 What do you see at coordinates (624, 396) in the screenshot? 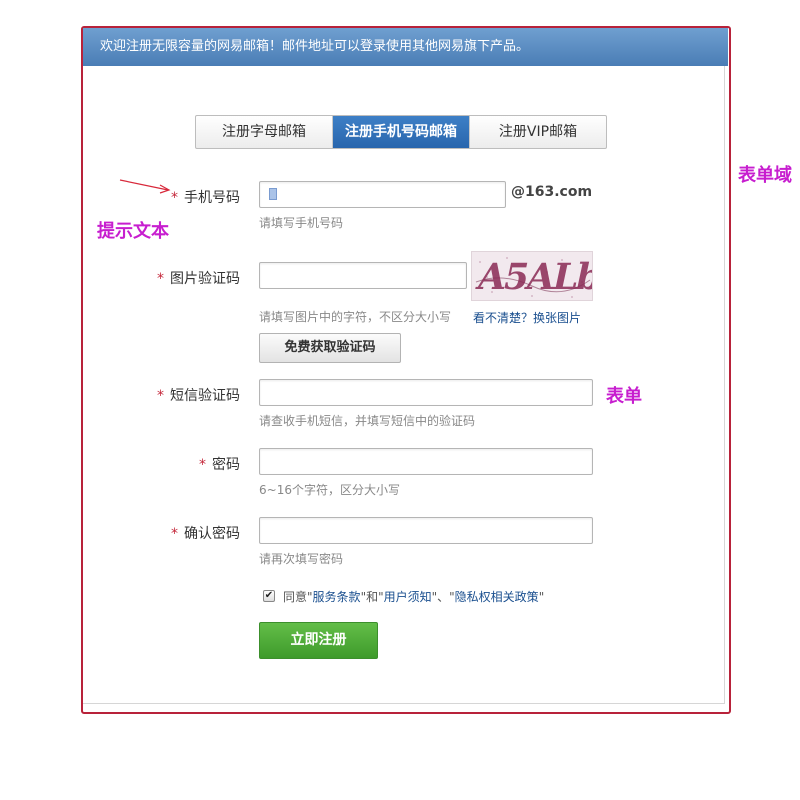
I see `annotation-form: 表单` at bounding box center [624, 396].